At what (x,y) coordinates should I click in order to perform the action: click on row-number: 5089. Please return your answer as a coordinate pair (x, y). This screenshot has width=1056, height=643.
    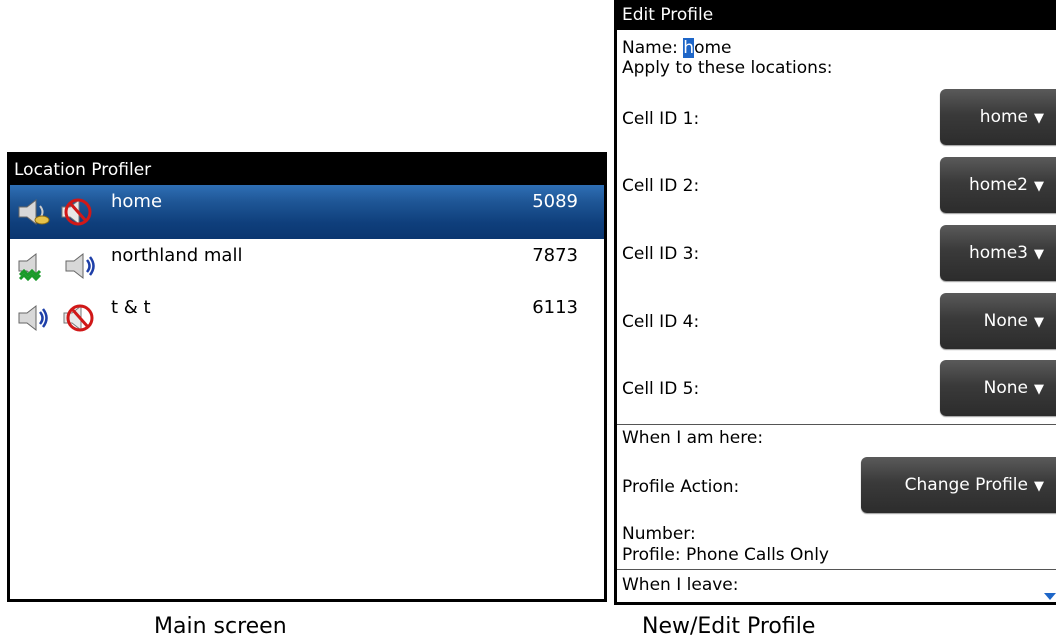
    Looking at the image, I should click on (555, 201).